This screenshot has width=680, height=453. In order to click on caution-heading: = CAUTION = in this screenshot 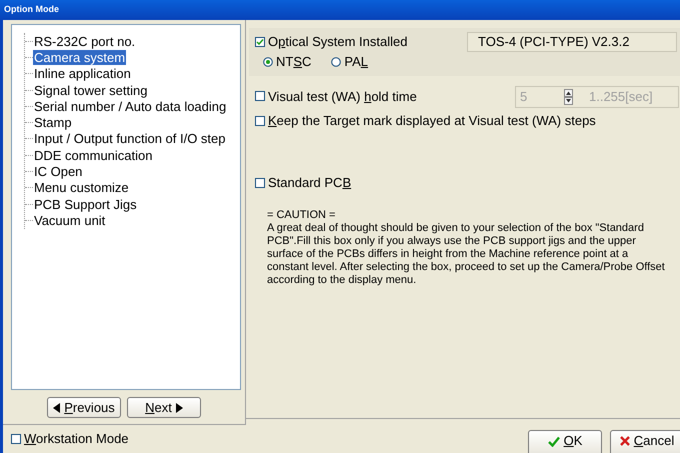, I will do `click(301, 215)`.